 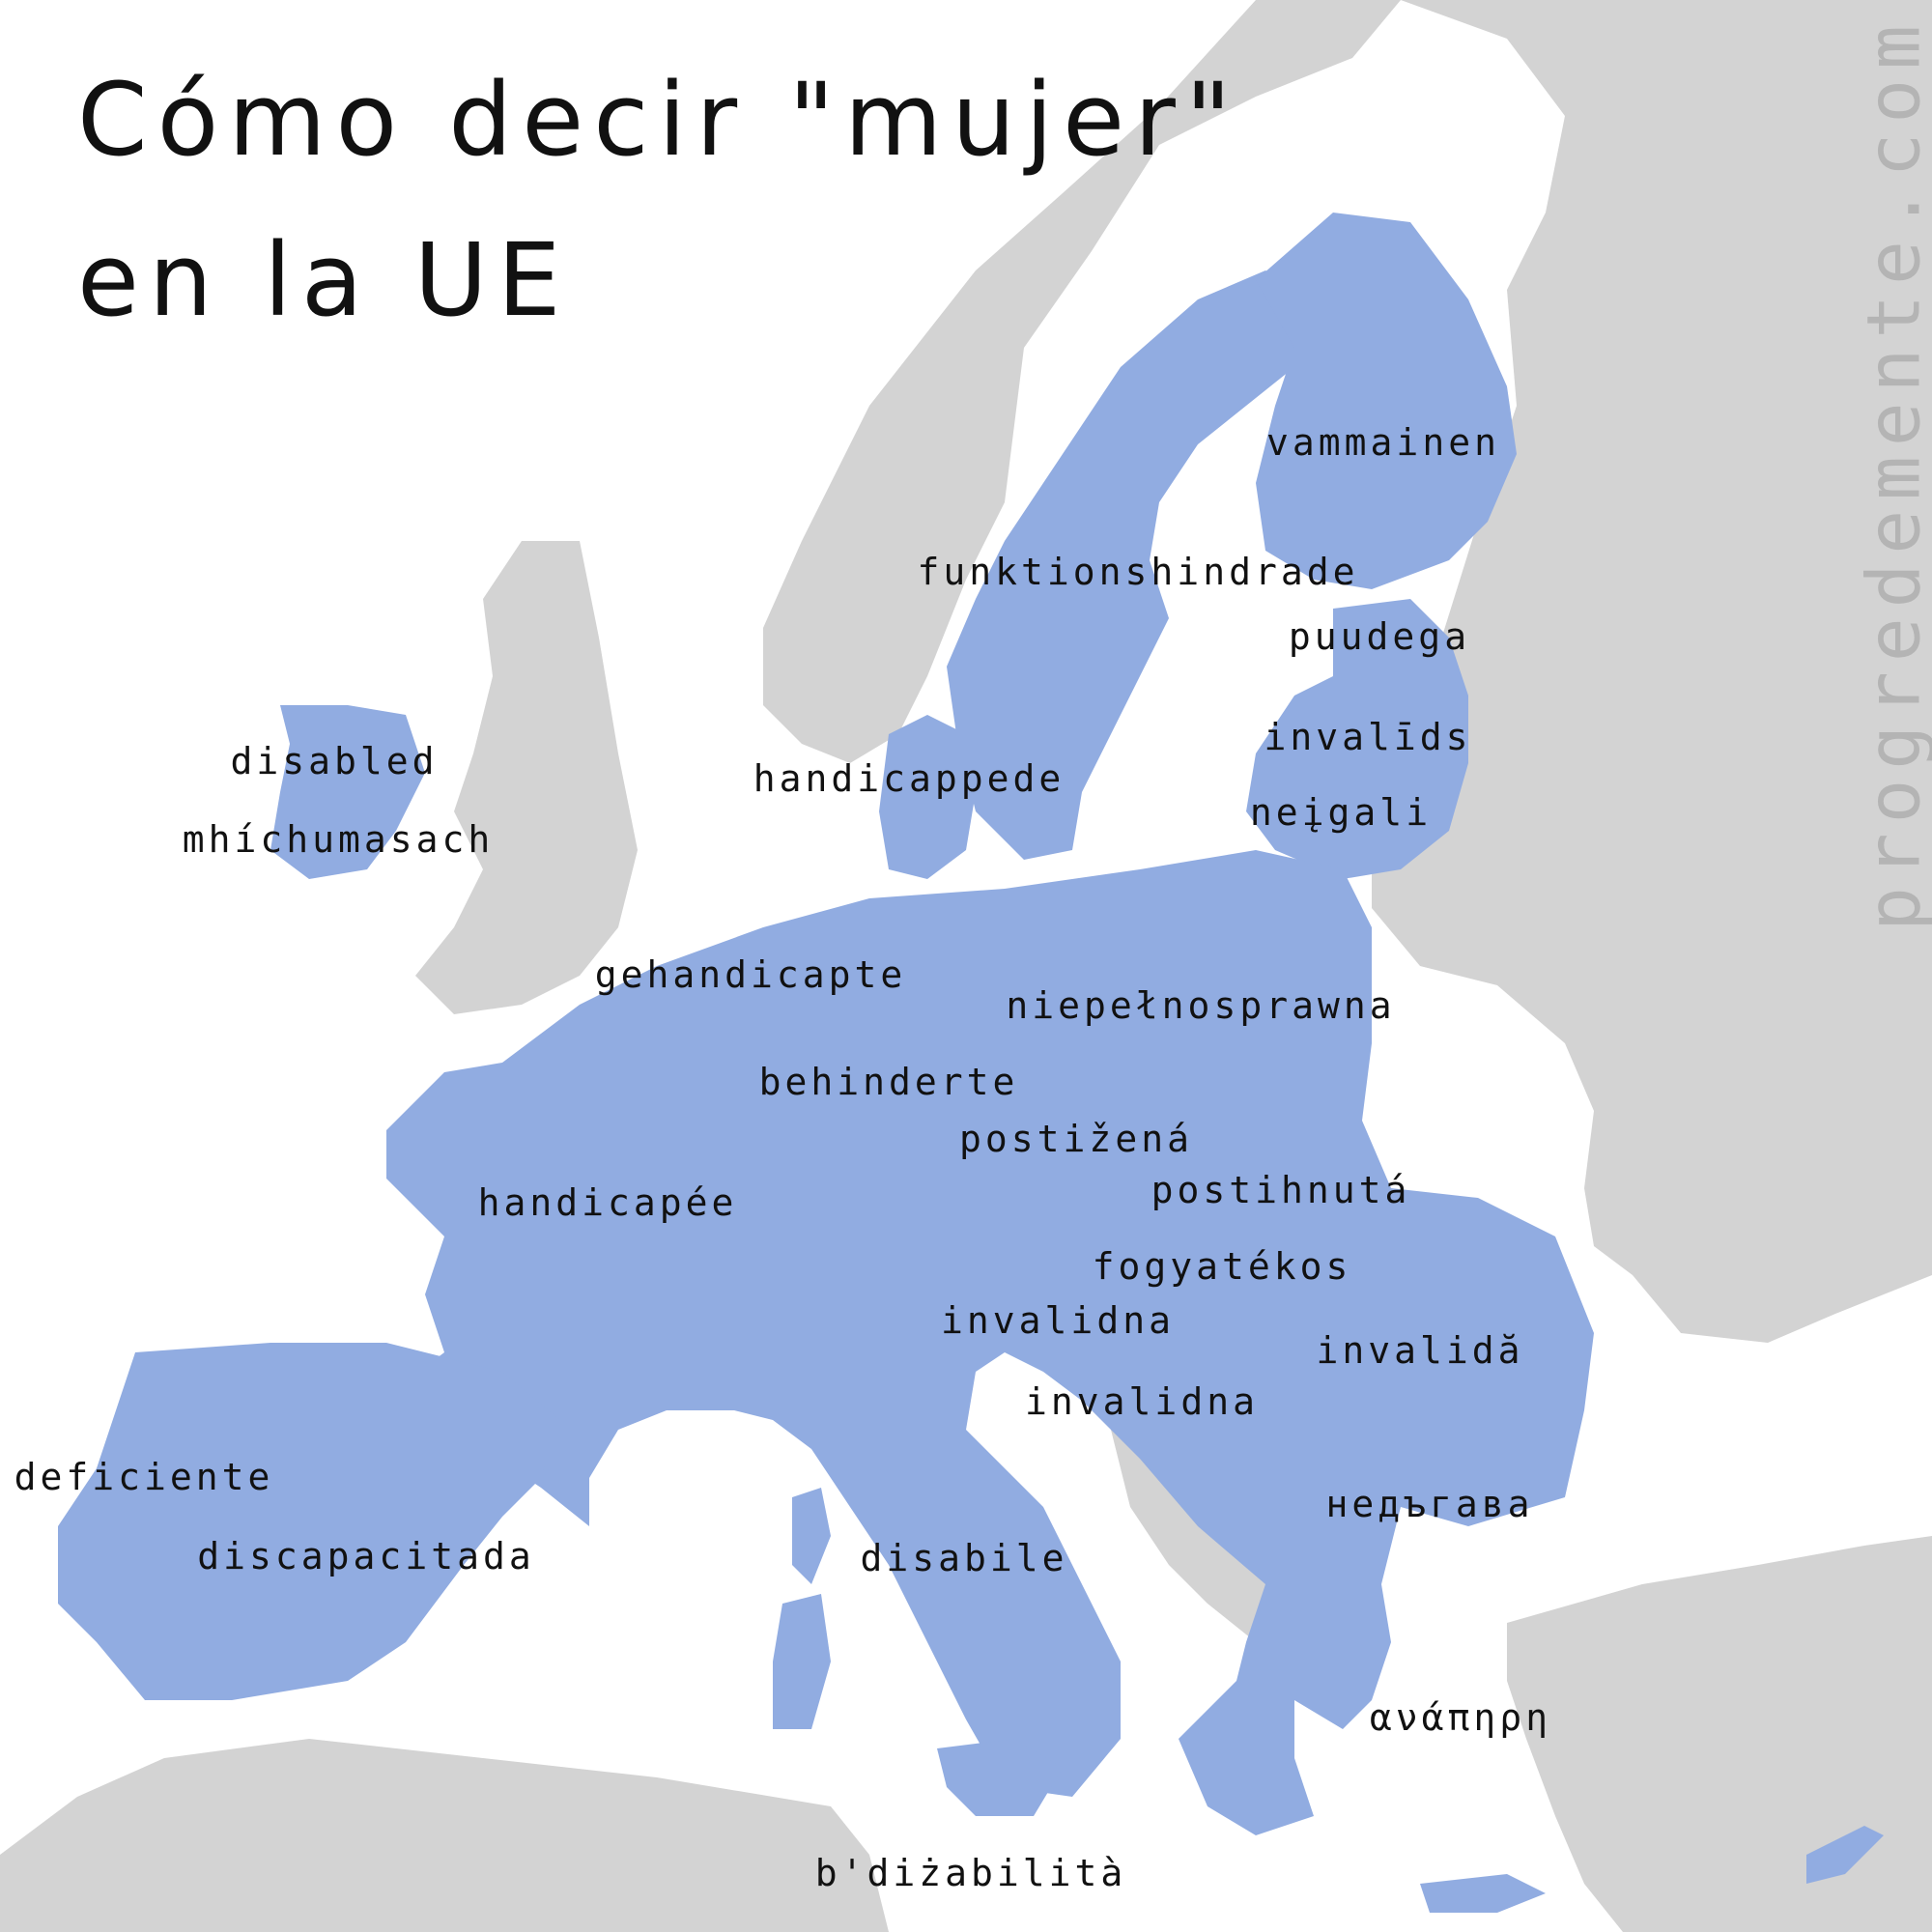 I want to click on label-greece: ανάπηρη, so click(x=1460, y=1717).